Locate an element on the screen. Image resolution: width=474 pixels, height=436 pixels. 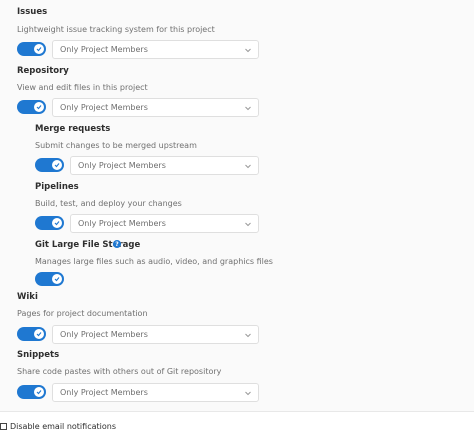
pipelines-access-select: Only Project Members is located at coordinates (164, 223).